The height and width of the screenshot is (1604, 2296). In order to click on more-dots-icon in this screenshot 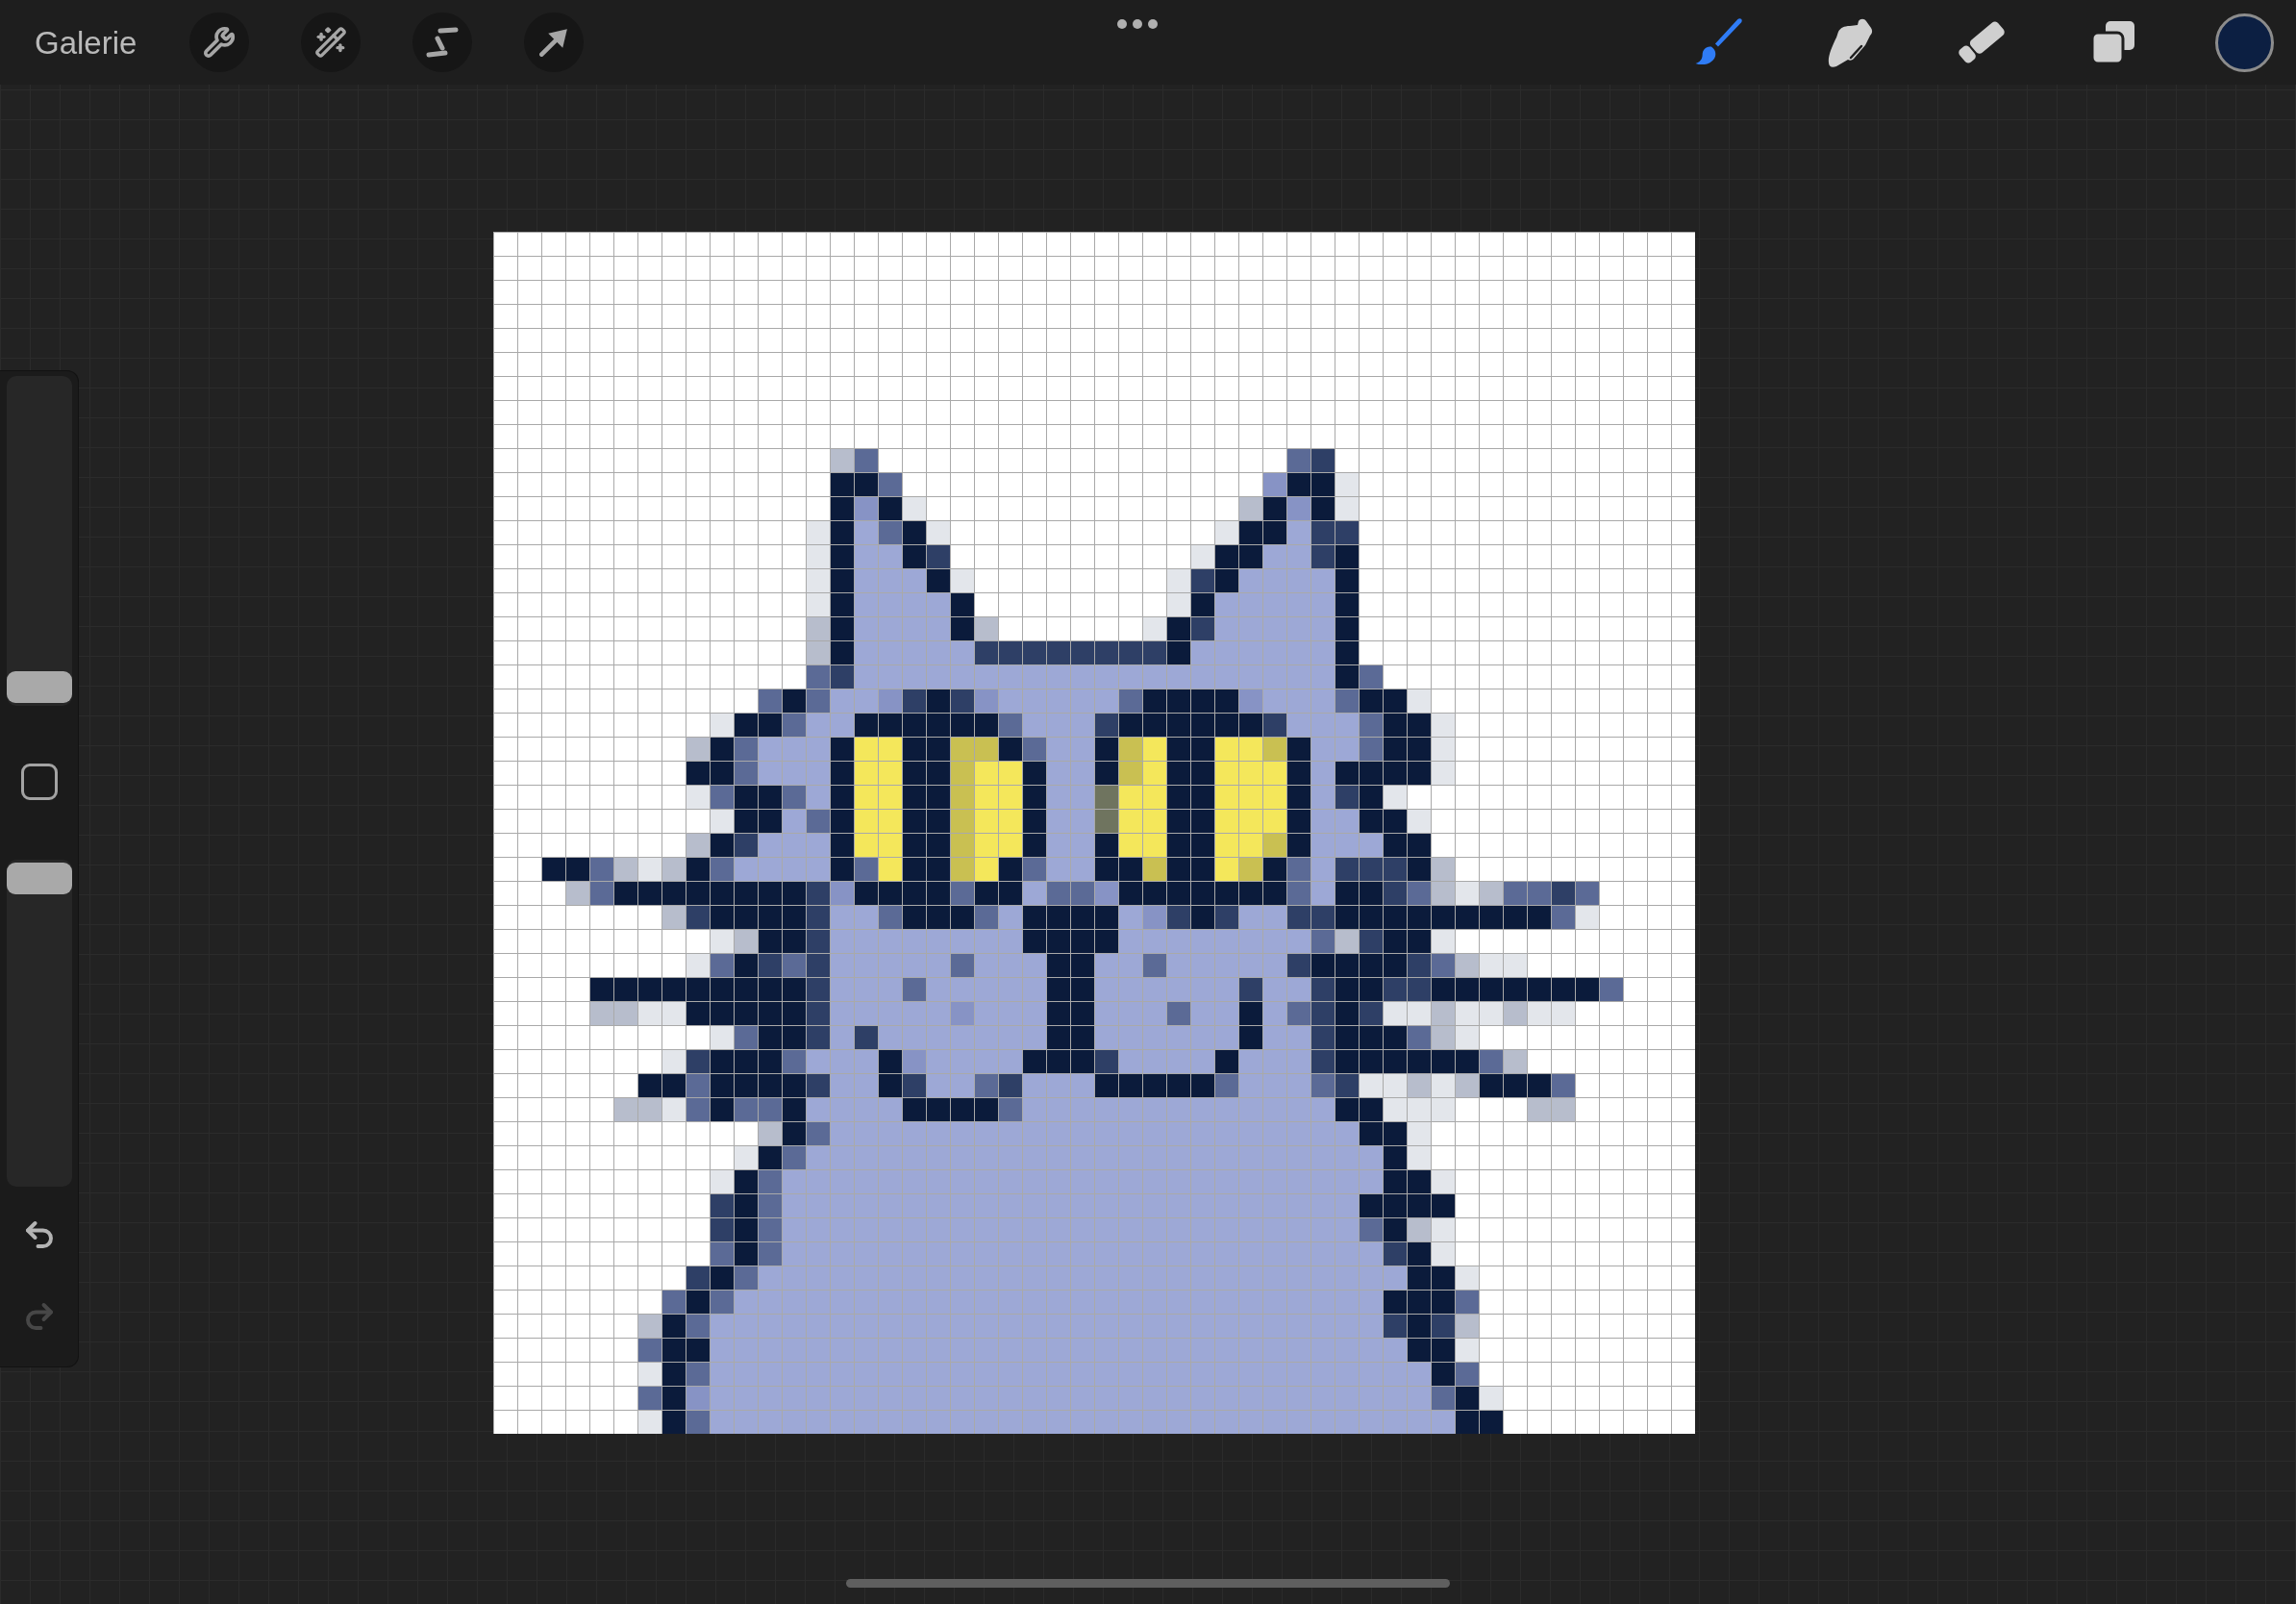, I will do `click(1137, 24)`.